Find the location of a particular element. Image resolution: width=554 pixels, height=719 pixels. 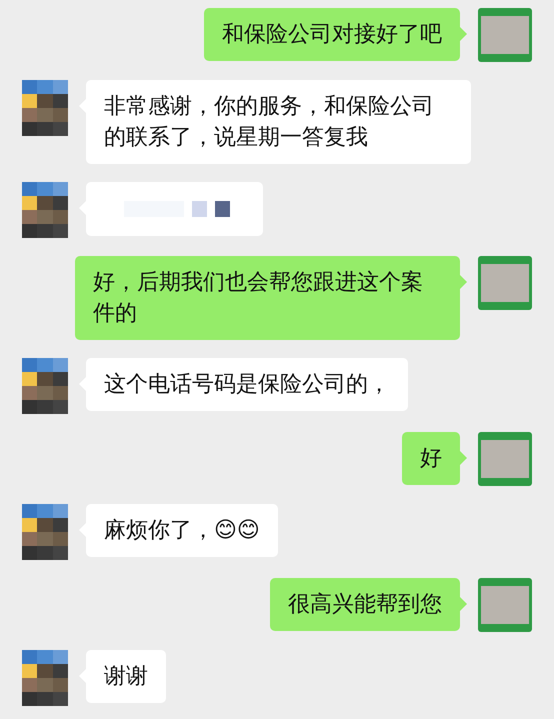

message-bubble: 和保险公司对接好了吧 is located at coordinates (332, 34).